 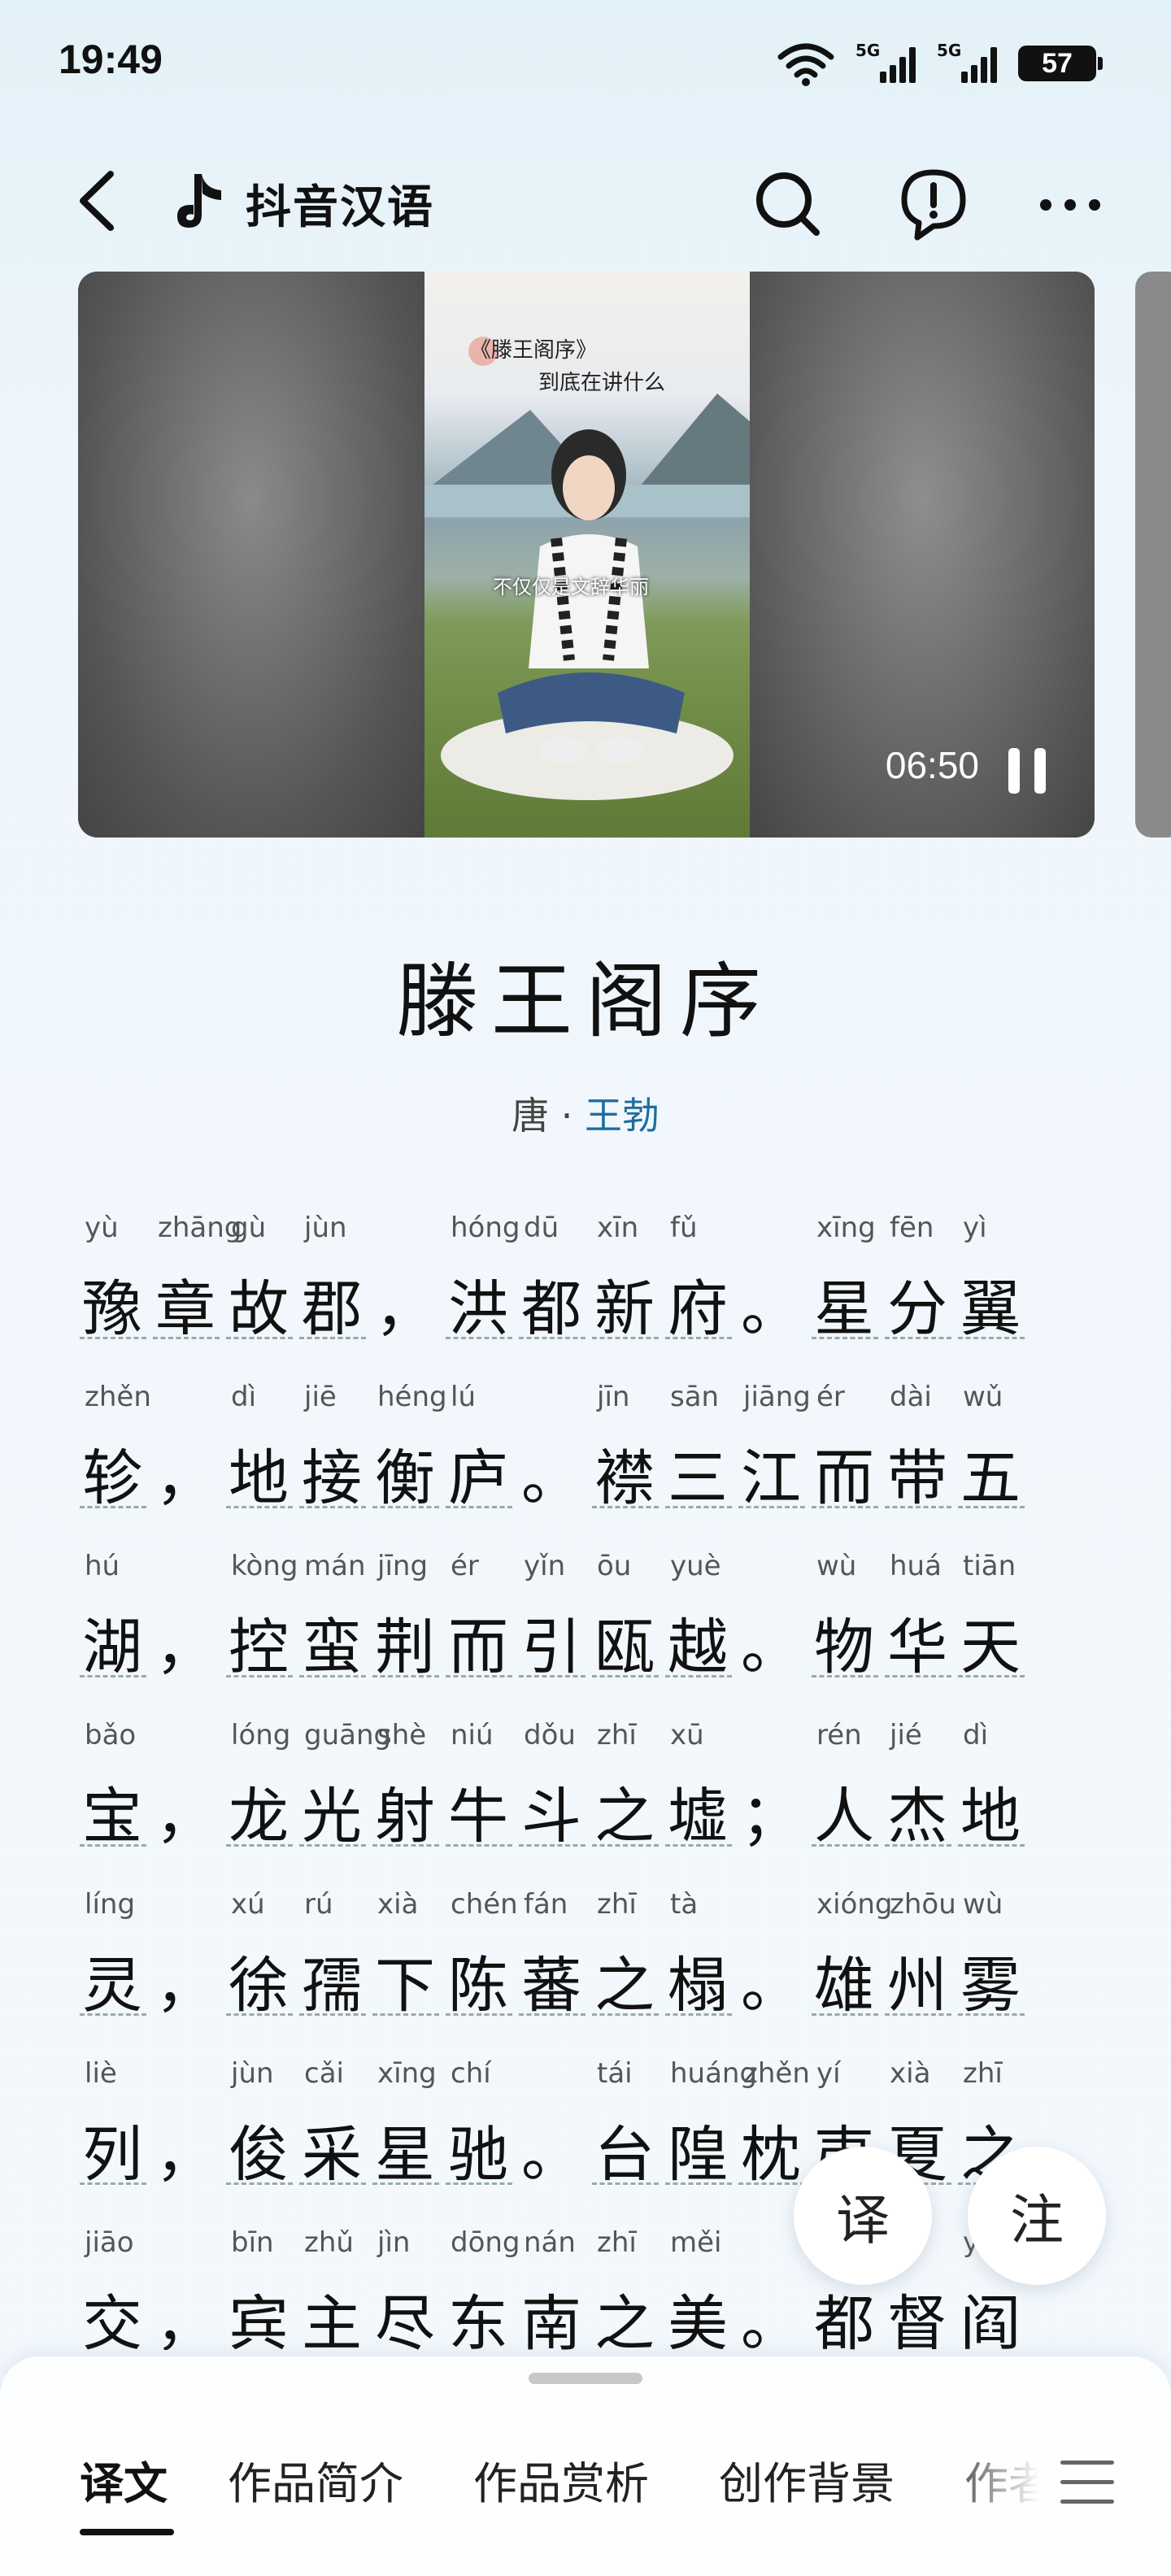 What do you see at coordinates (258, 1303) in the screenshot?
I see `poem-character: 故` at bounding box center [258, 1303].